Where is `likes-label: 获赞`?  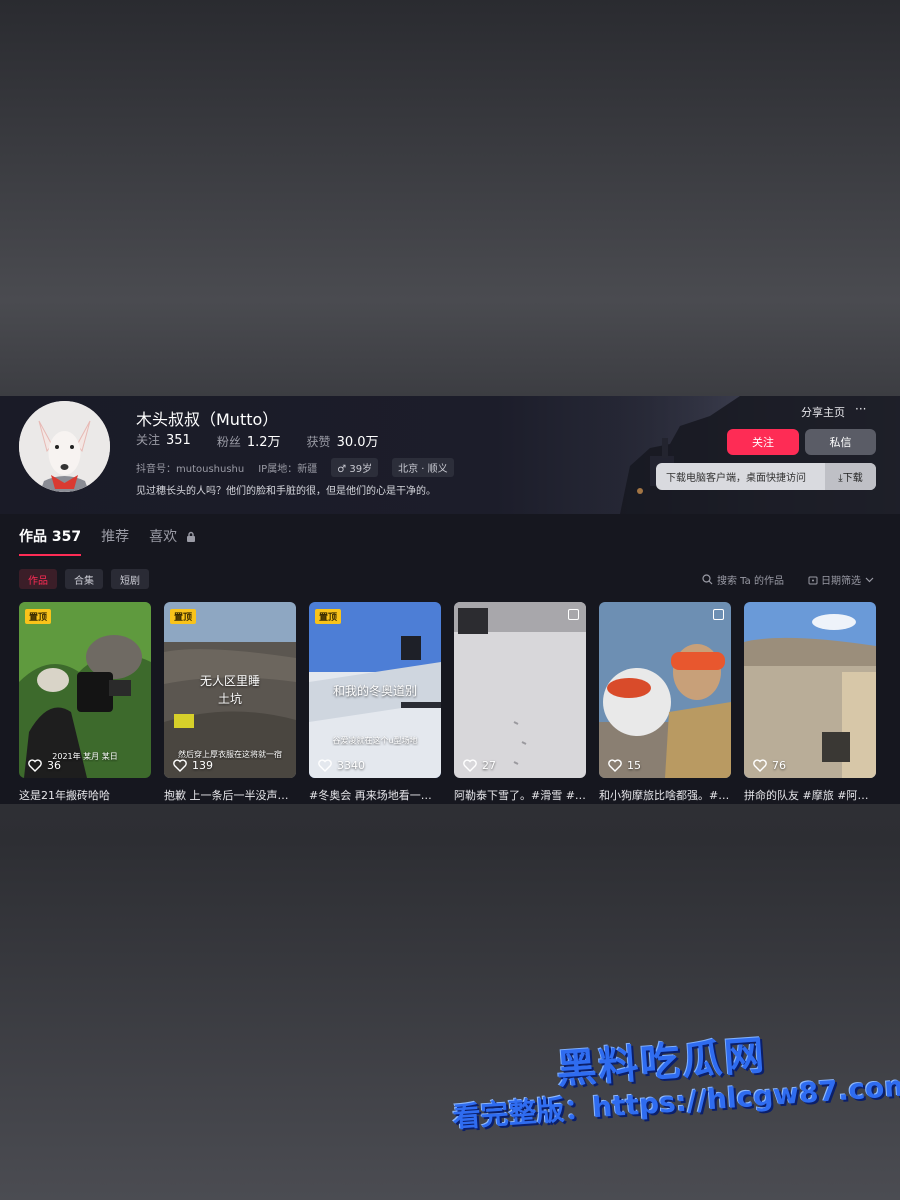 likes-label: 获赞 is located at coordinates (318, 442).